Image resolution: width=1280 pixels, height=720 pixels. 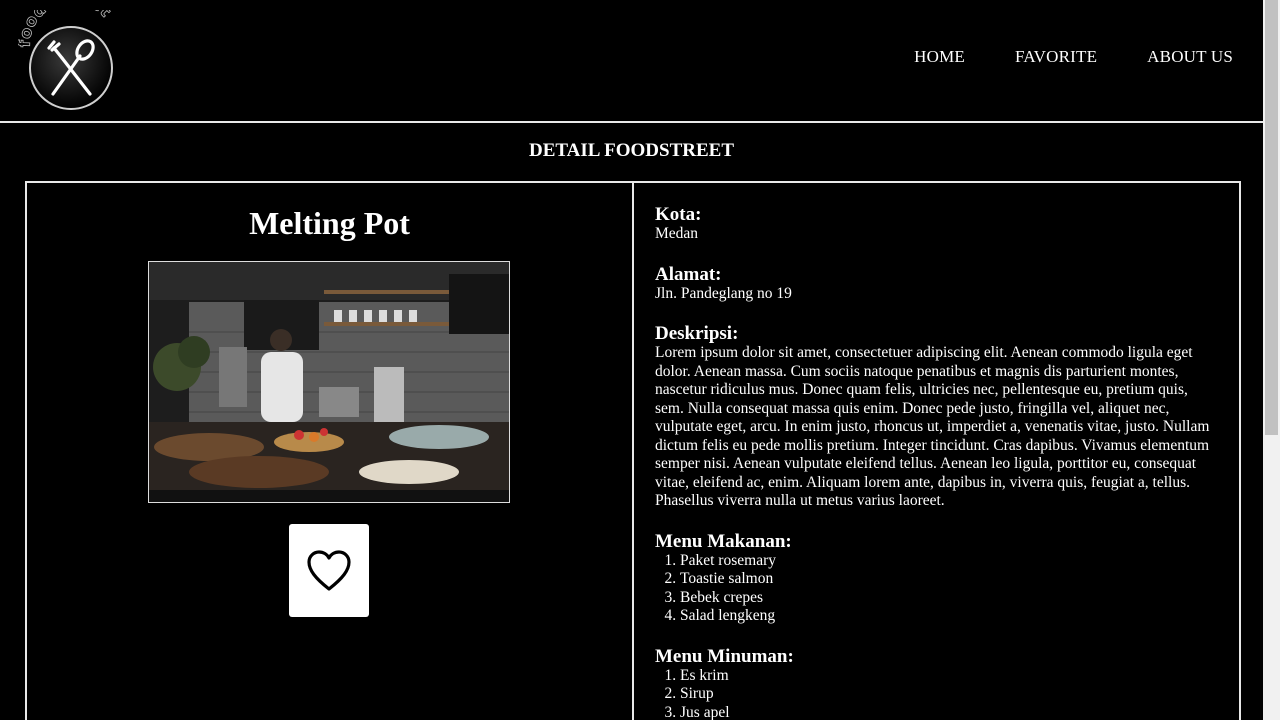 I want to click on nav-home: HOME, so click(x=939, y=57).